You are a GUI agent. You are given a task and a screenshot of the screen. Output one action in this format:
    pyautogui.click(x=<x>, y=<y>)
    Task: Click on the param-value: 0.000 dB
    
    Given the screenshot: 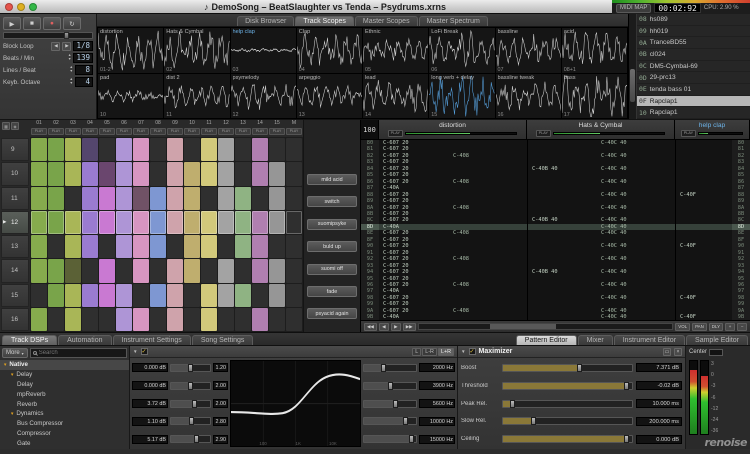 What is the action you would take?
    pyautogui.click(x=659, y=439)
    